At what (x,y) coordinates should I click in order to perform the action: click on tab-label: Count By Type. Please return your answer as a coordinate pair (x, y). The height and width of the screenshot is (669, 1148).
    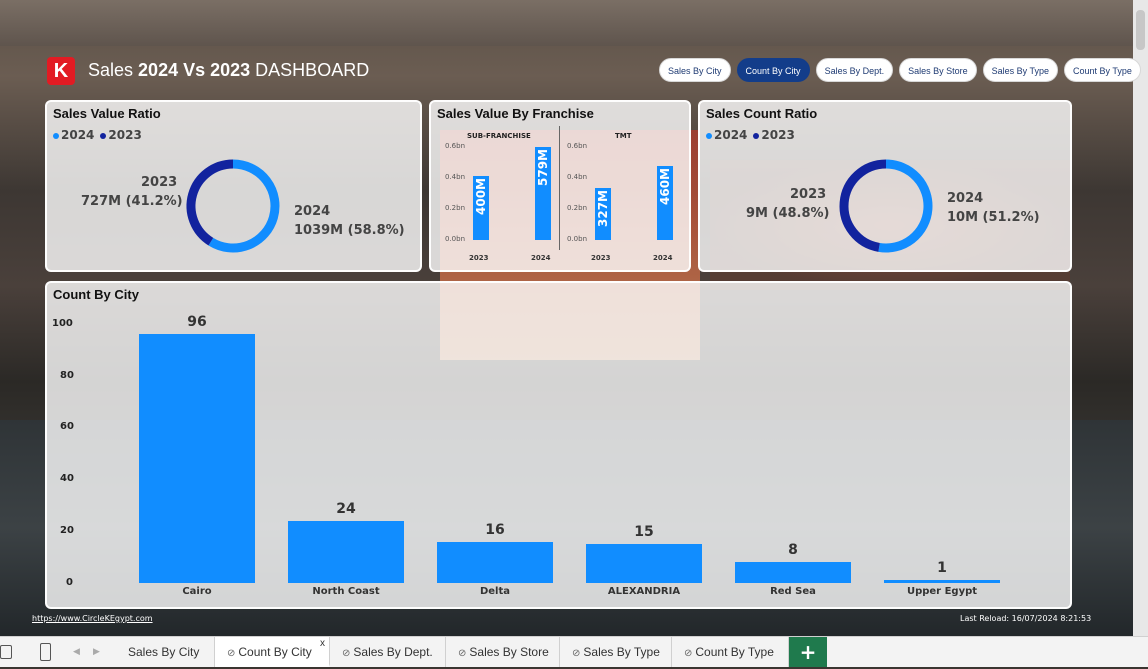
    Looking at the image, I should click on (734, 652).